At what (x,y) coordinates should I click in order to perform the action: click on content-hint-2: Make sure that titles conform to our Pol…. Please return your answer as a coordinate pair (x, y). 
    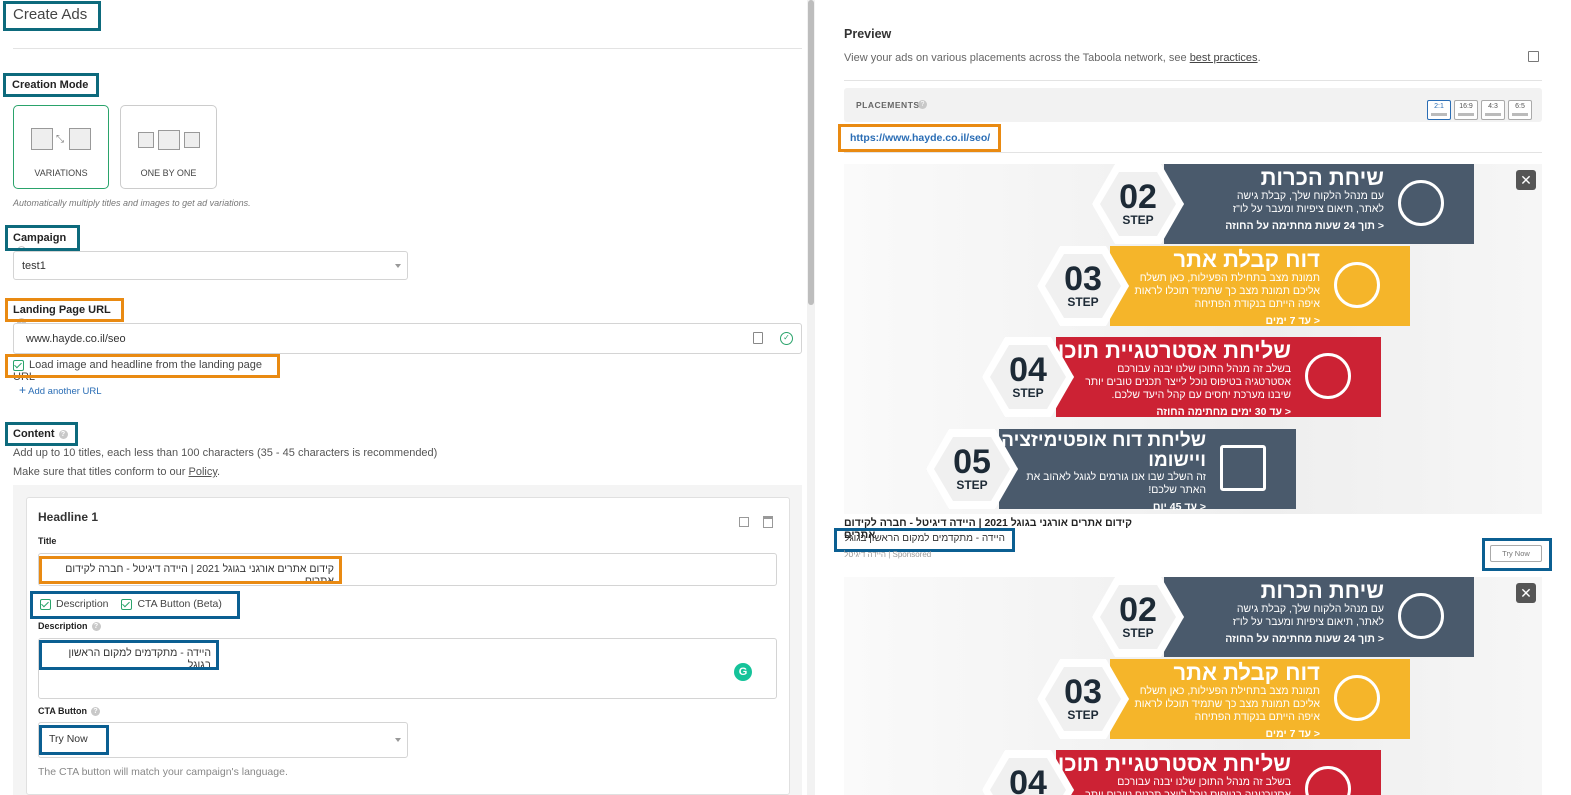
    Looking at the image, I should click on (117, 472).